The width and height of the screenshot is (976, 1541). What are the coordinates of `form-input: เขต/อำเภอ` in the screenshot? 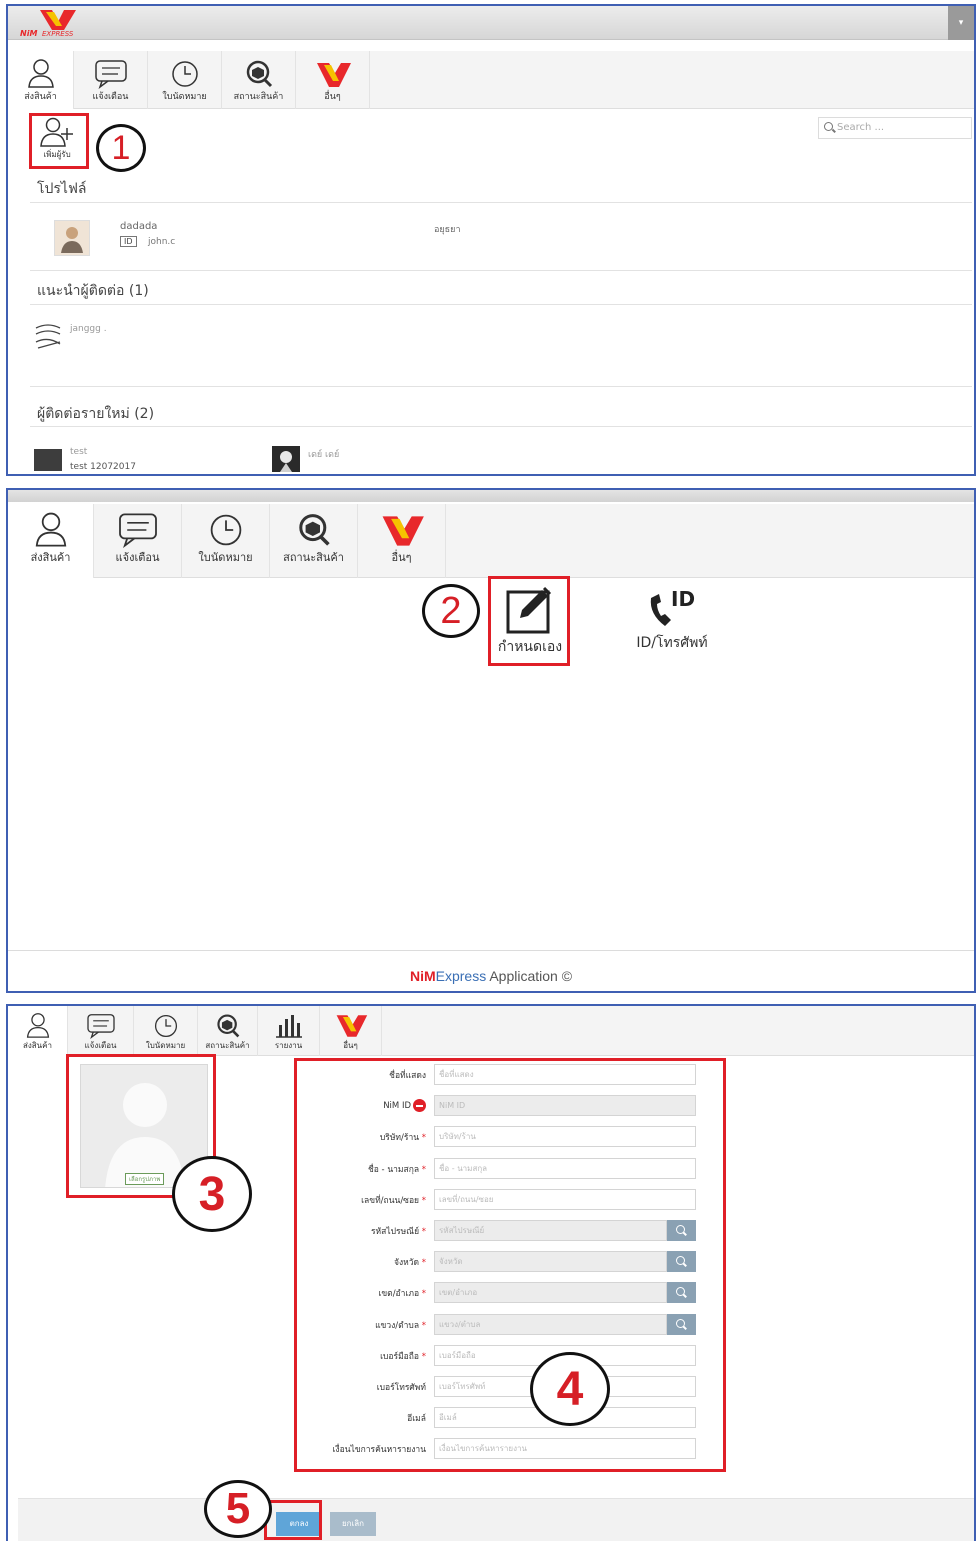 It's located at (550, 1293).